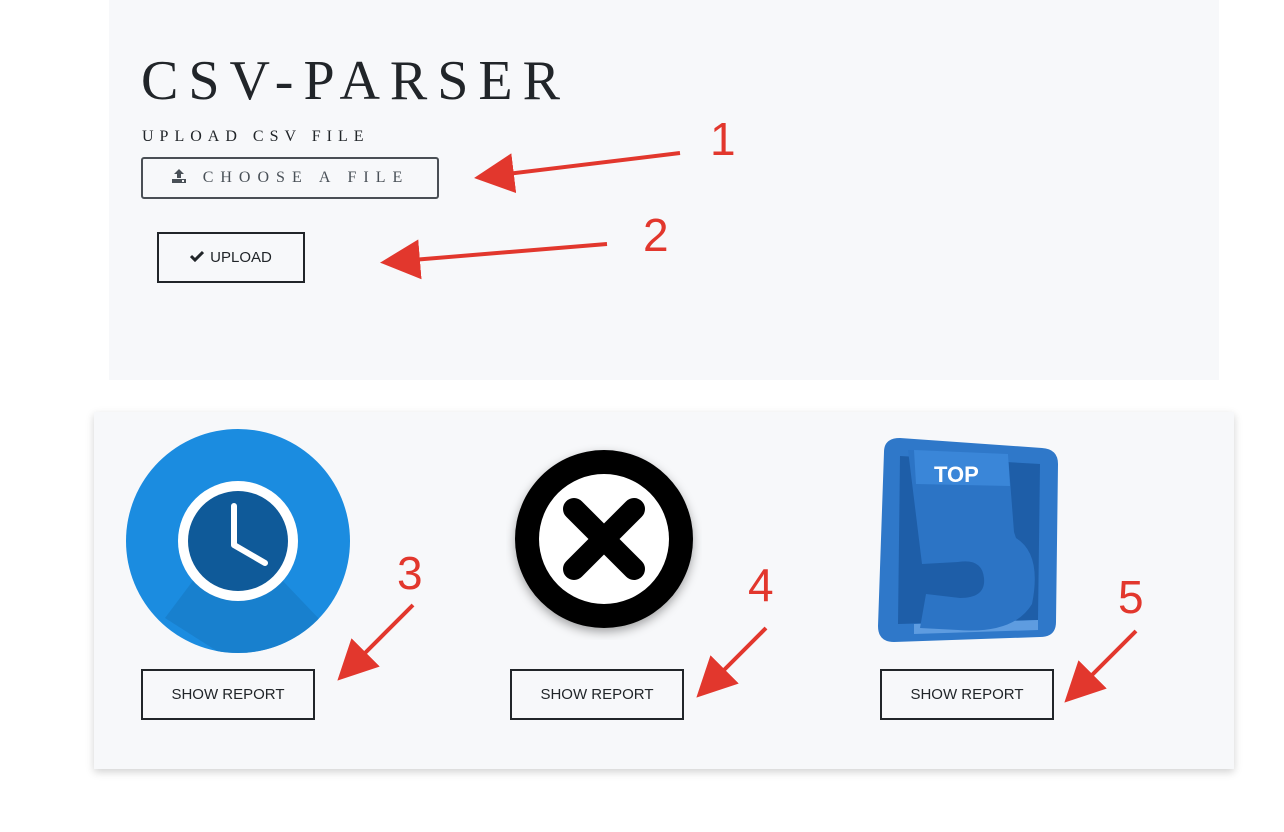  I want to click on choose-file-label: CHOOSE A FILE, so click(306, 177).